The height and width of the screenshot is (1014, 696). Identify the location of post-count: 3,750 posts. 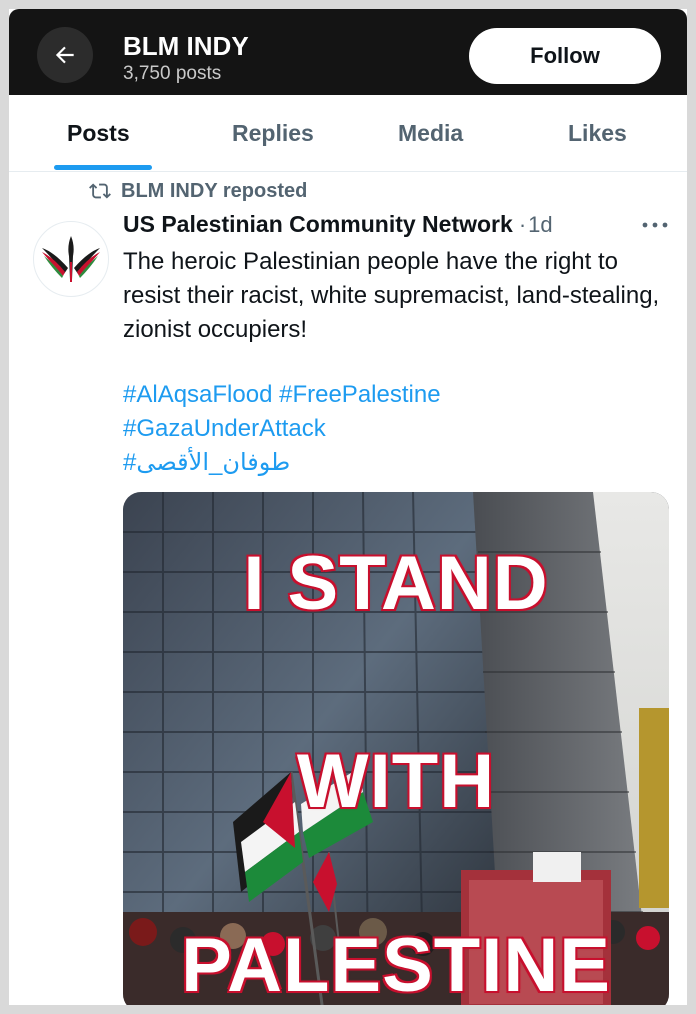
(172, 73).